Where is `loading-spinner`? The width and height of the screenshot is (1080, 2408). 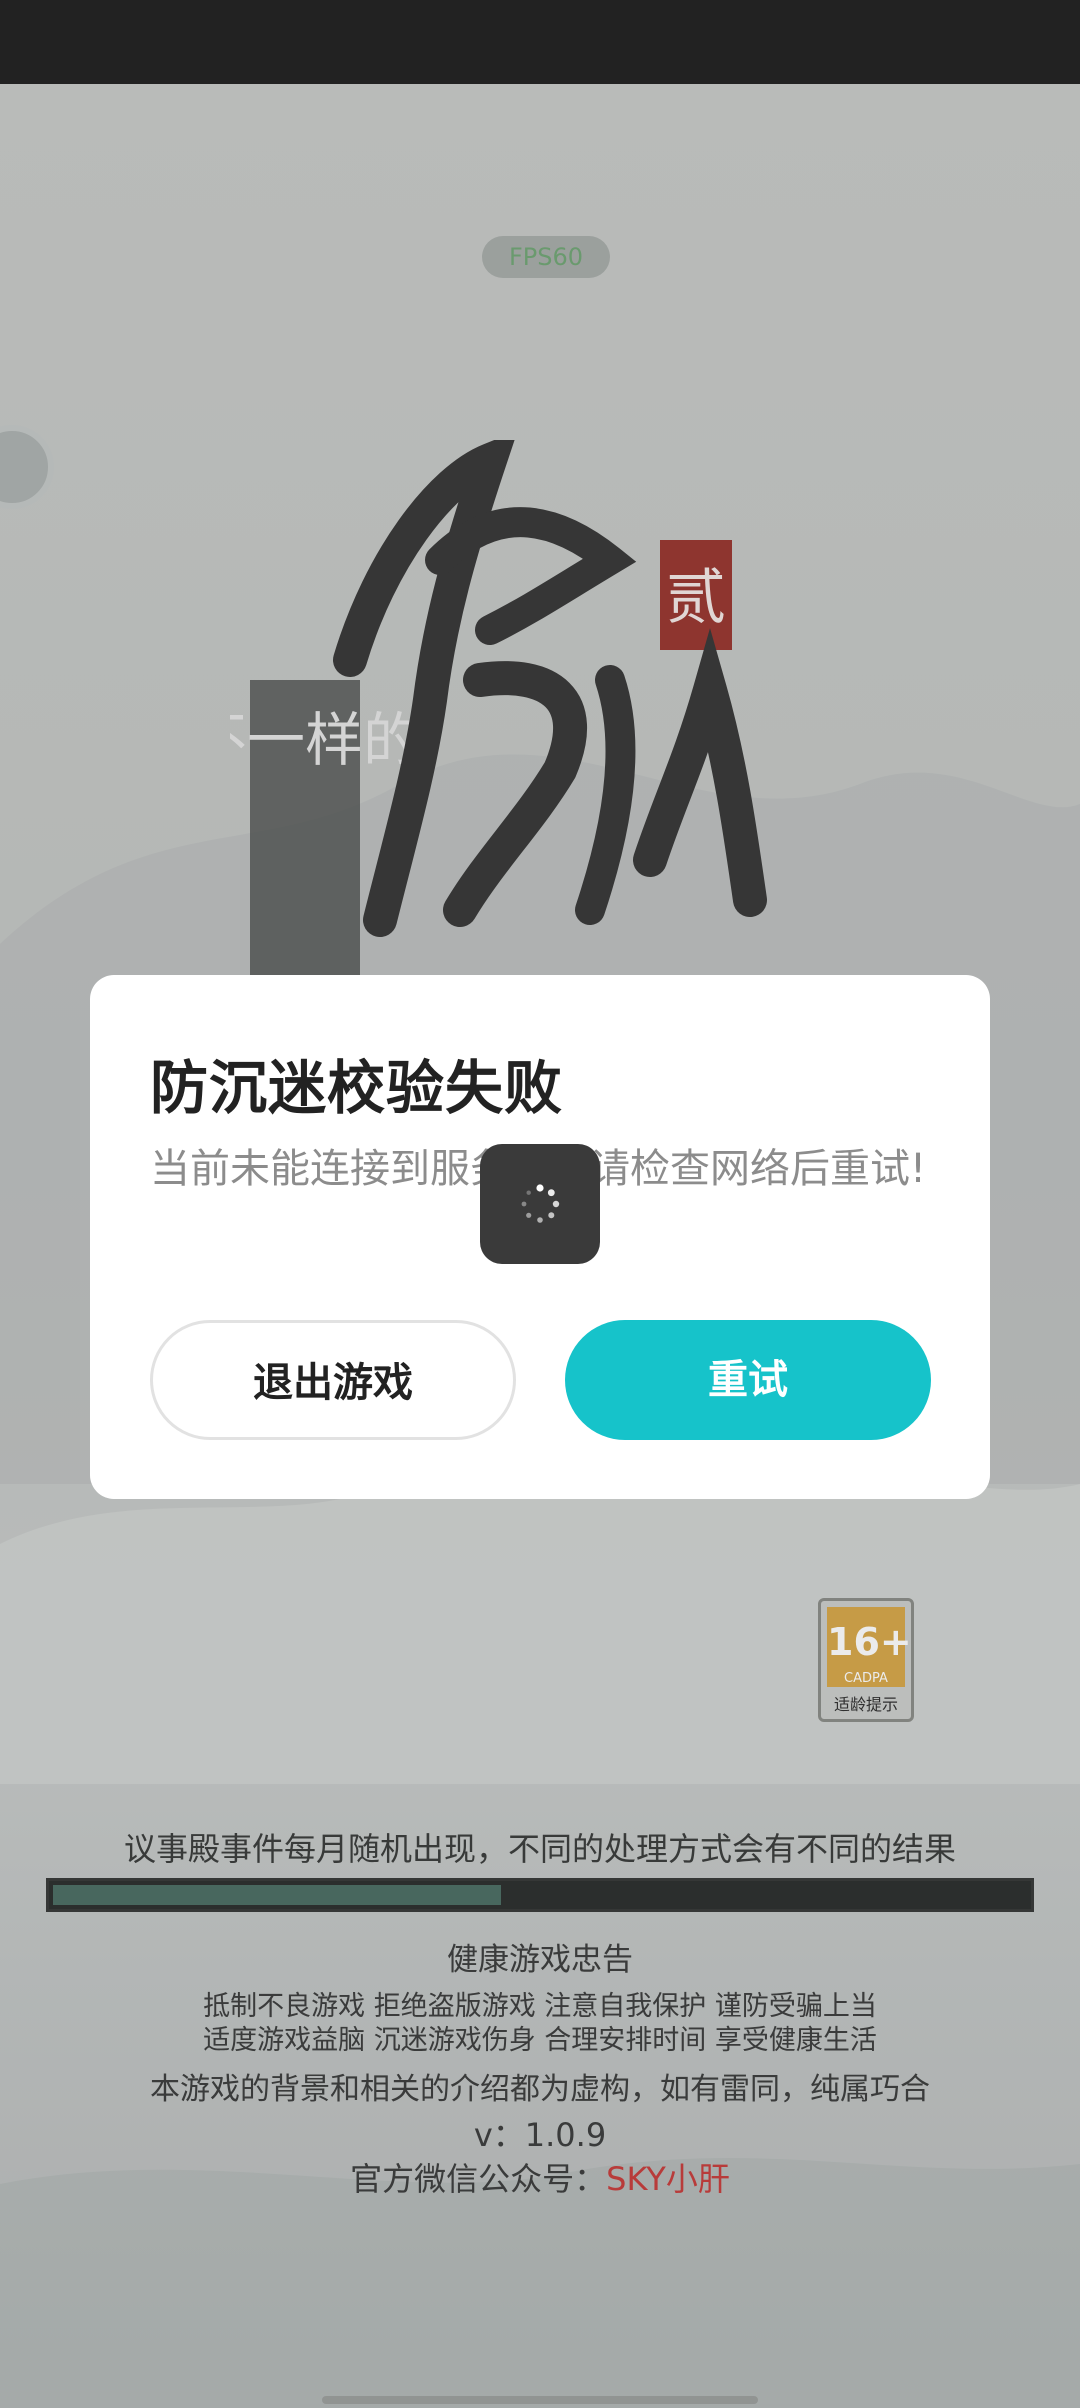
loading-spinner is located at coordinates (540, 1204).